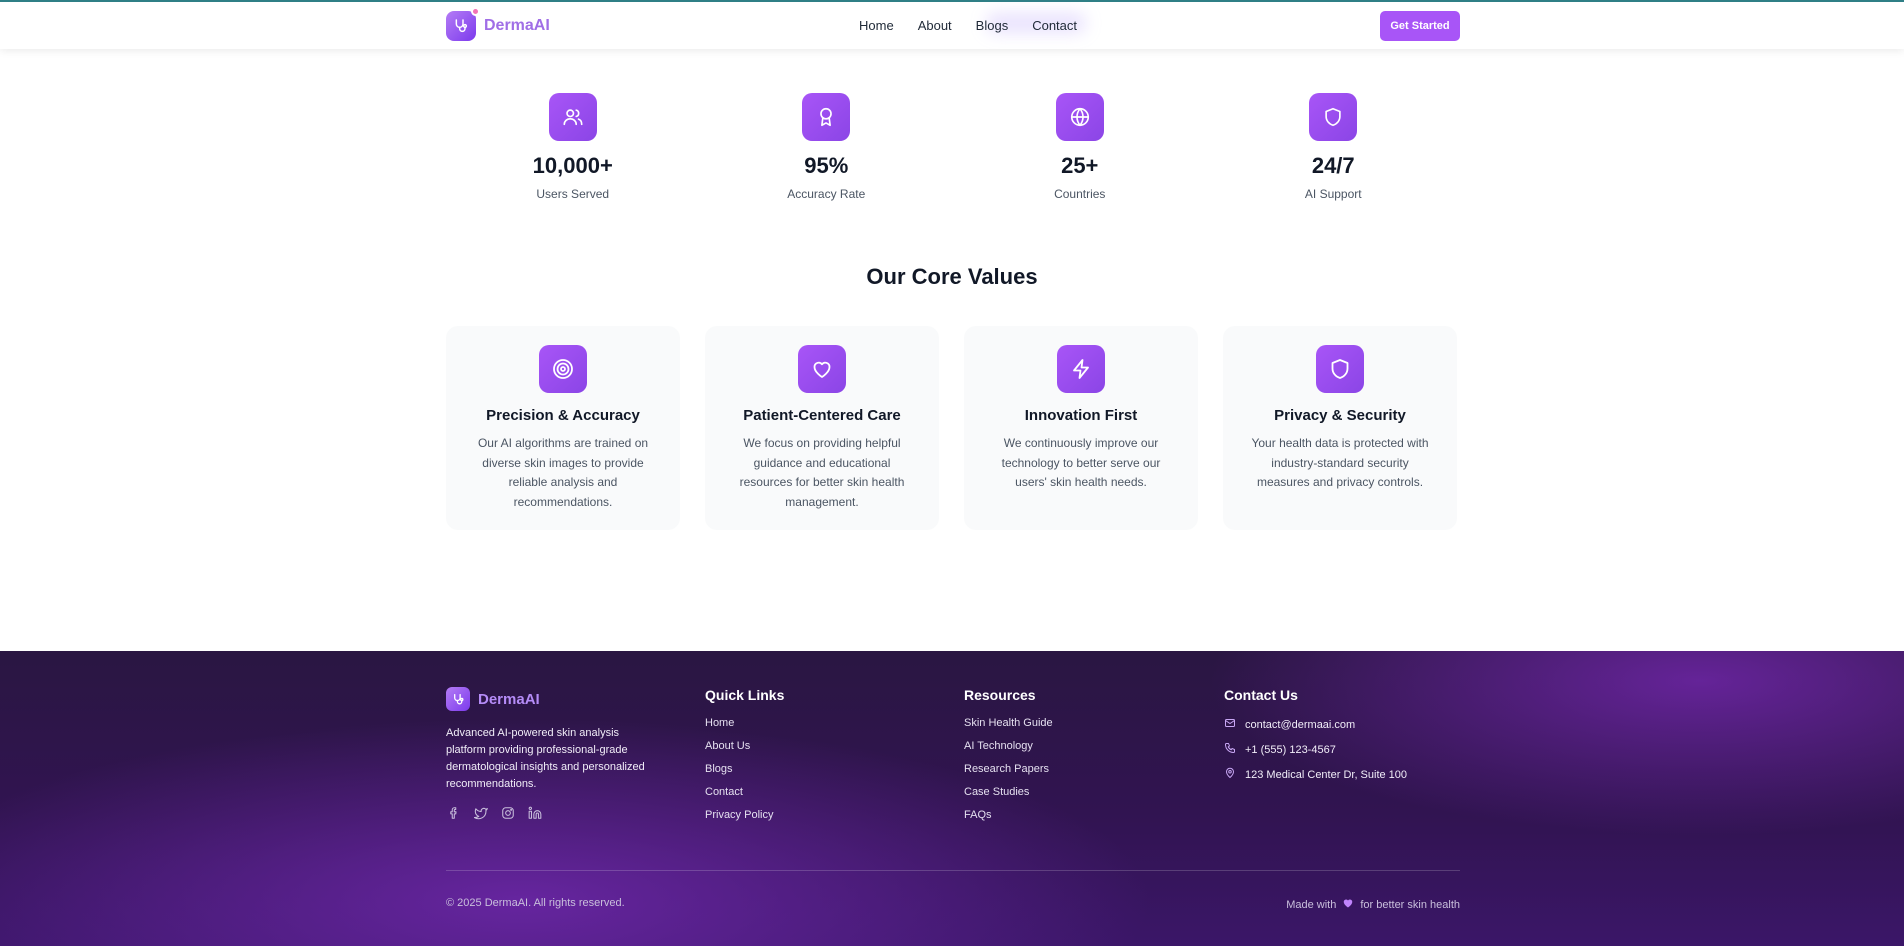 The image size is (1904, 946). What do you see at coordinates (1008, 792) in the screenshot?
I see `footer-link-case-studies: Case Studies` at bounding box center [1008, 792].